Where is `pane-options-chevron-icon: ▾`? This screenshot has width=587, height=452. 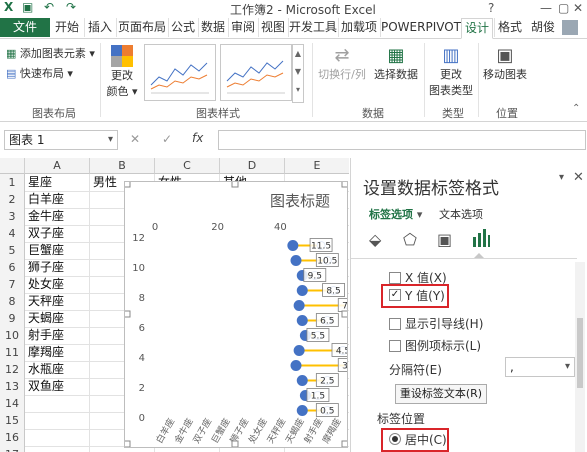
pane-options-chevron-icon: ▾ is located at coordinates (561, 177).